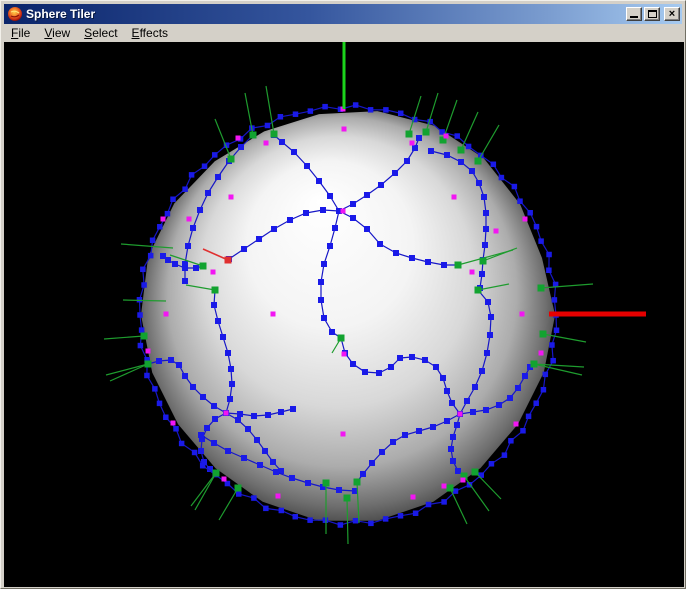  Describe the element at coordinates (20, 33) in the screenshot. I see `menu-item-file: File` at that location.